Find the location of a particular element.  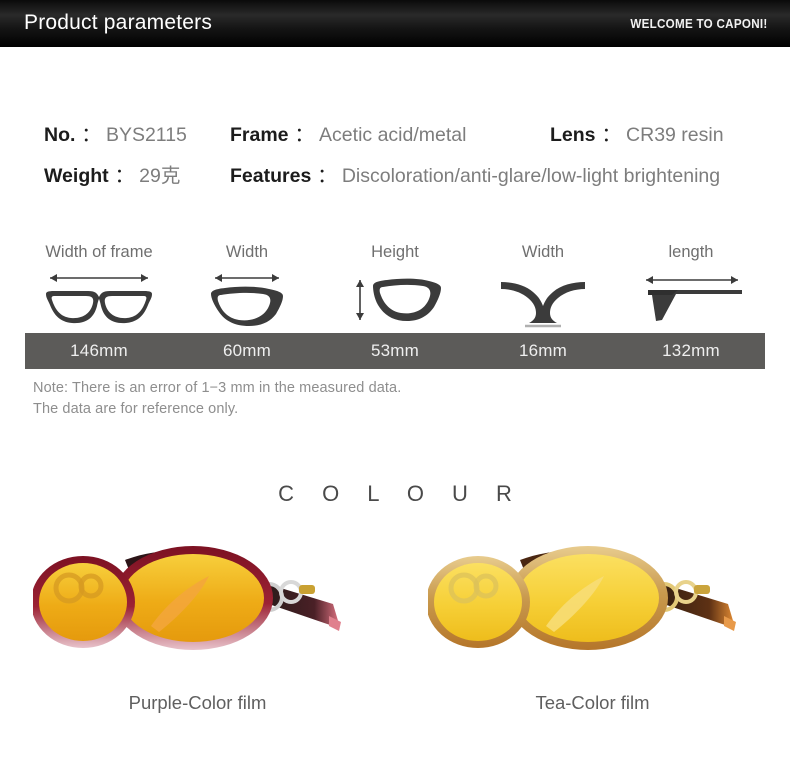

note-line-2: The data are for reference only. is located at coordinates (136, 409).